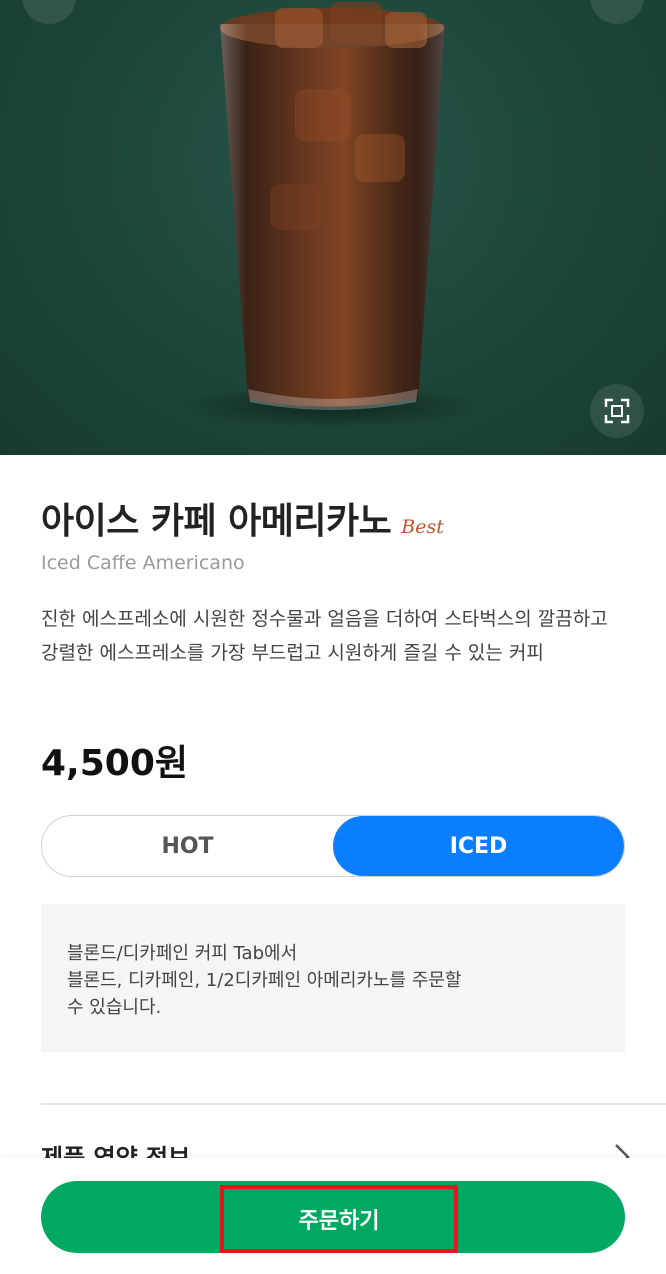  What do you see at coordinates (422, 527) in the screenshot?
I see `best-badge: Best` at bounding box center [422, 527].